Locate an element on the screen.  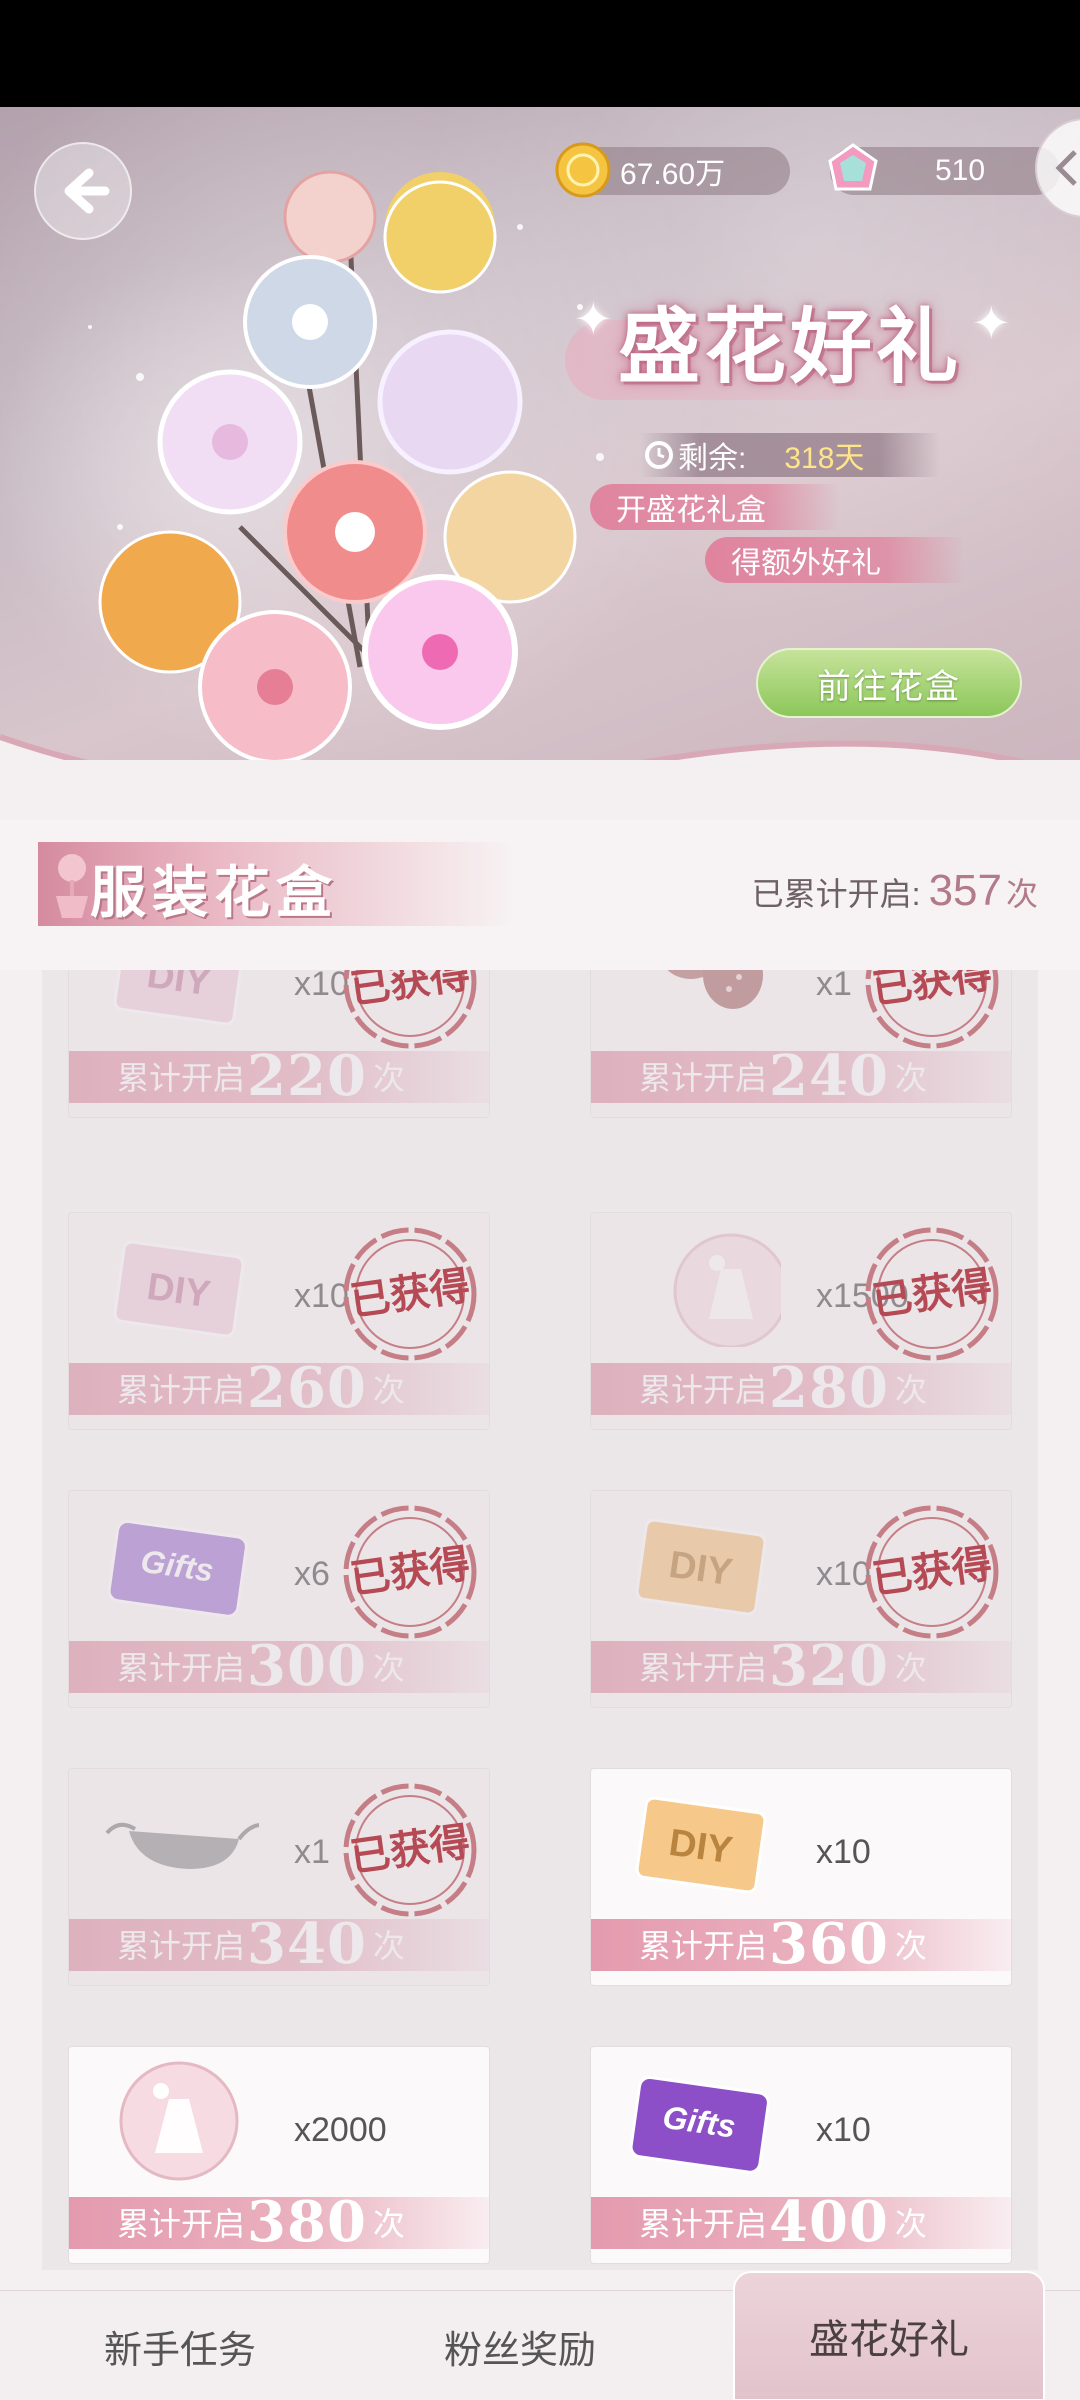
remaining-label: 剩余: is located at coordinates (712, 458).